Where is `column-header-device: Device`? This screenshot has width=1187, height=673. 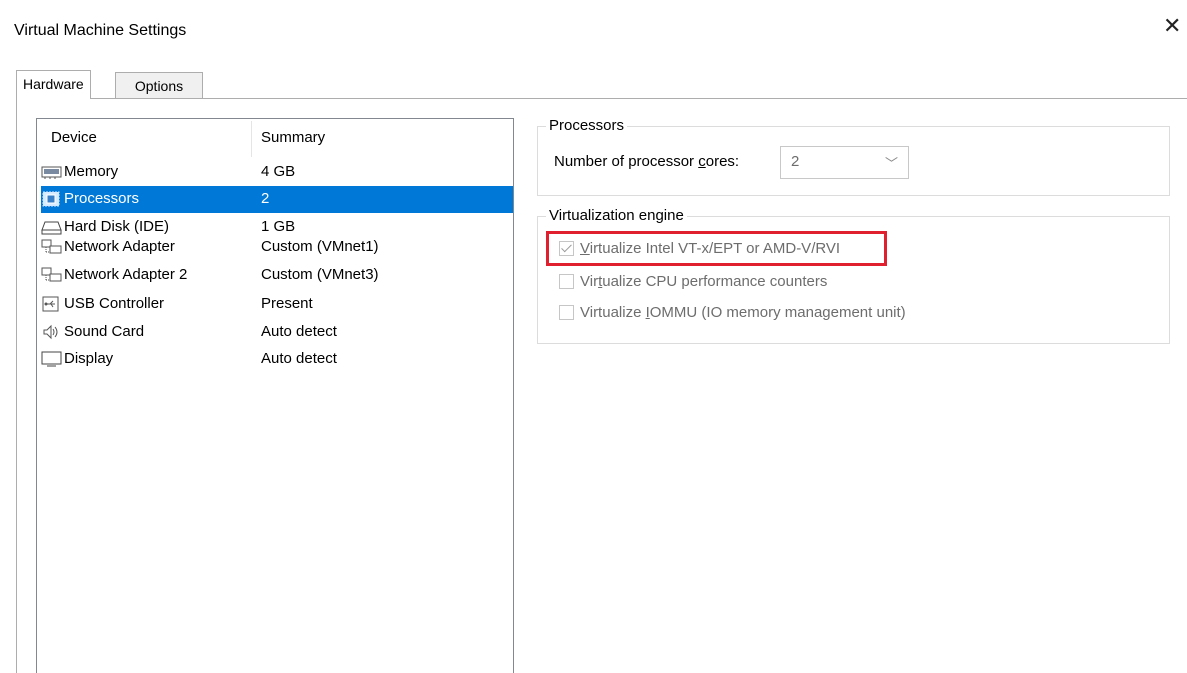 column-header-device: Device is located at coordinates (74, 137).